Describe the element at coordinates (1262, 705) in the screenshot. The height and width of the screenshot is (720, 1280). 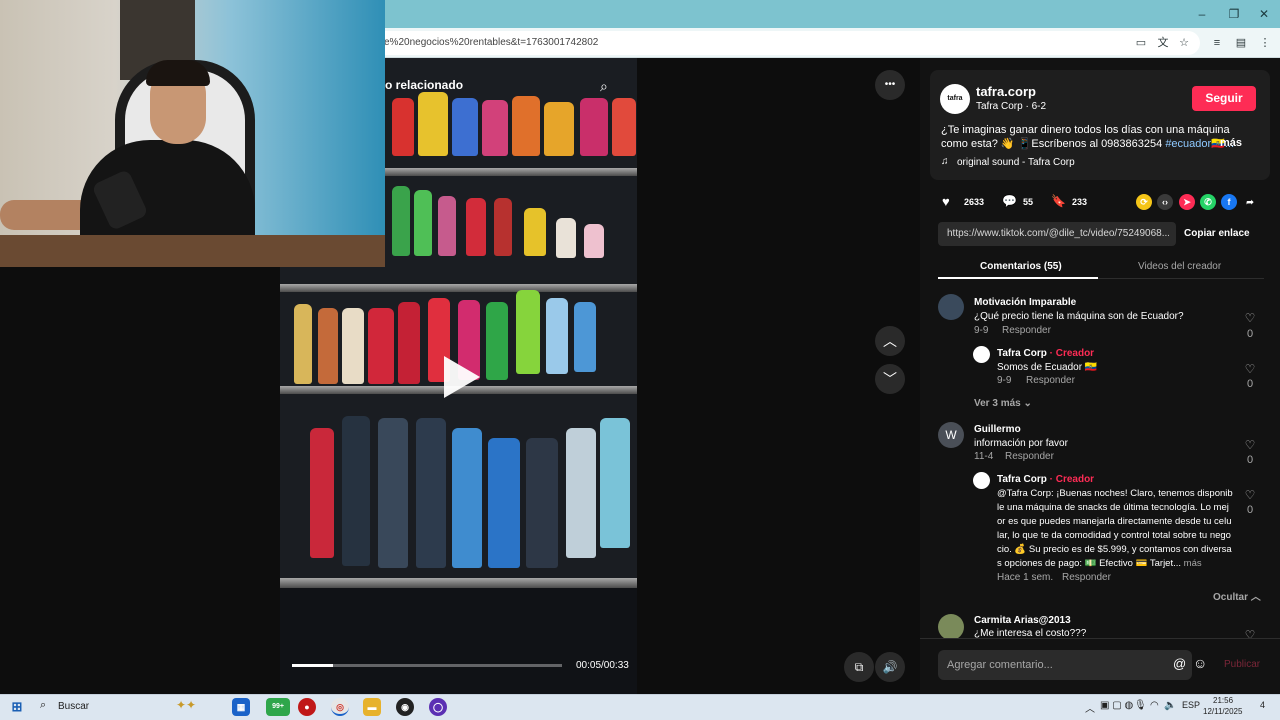
I see `notification-count: 4` at that location.